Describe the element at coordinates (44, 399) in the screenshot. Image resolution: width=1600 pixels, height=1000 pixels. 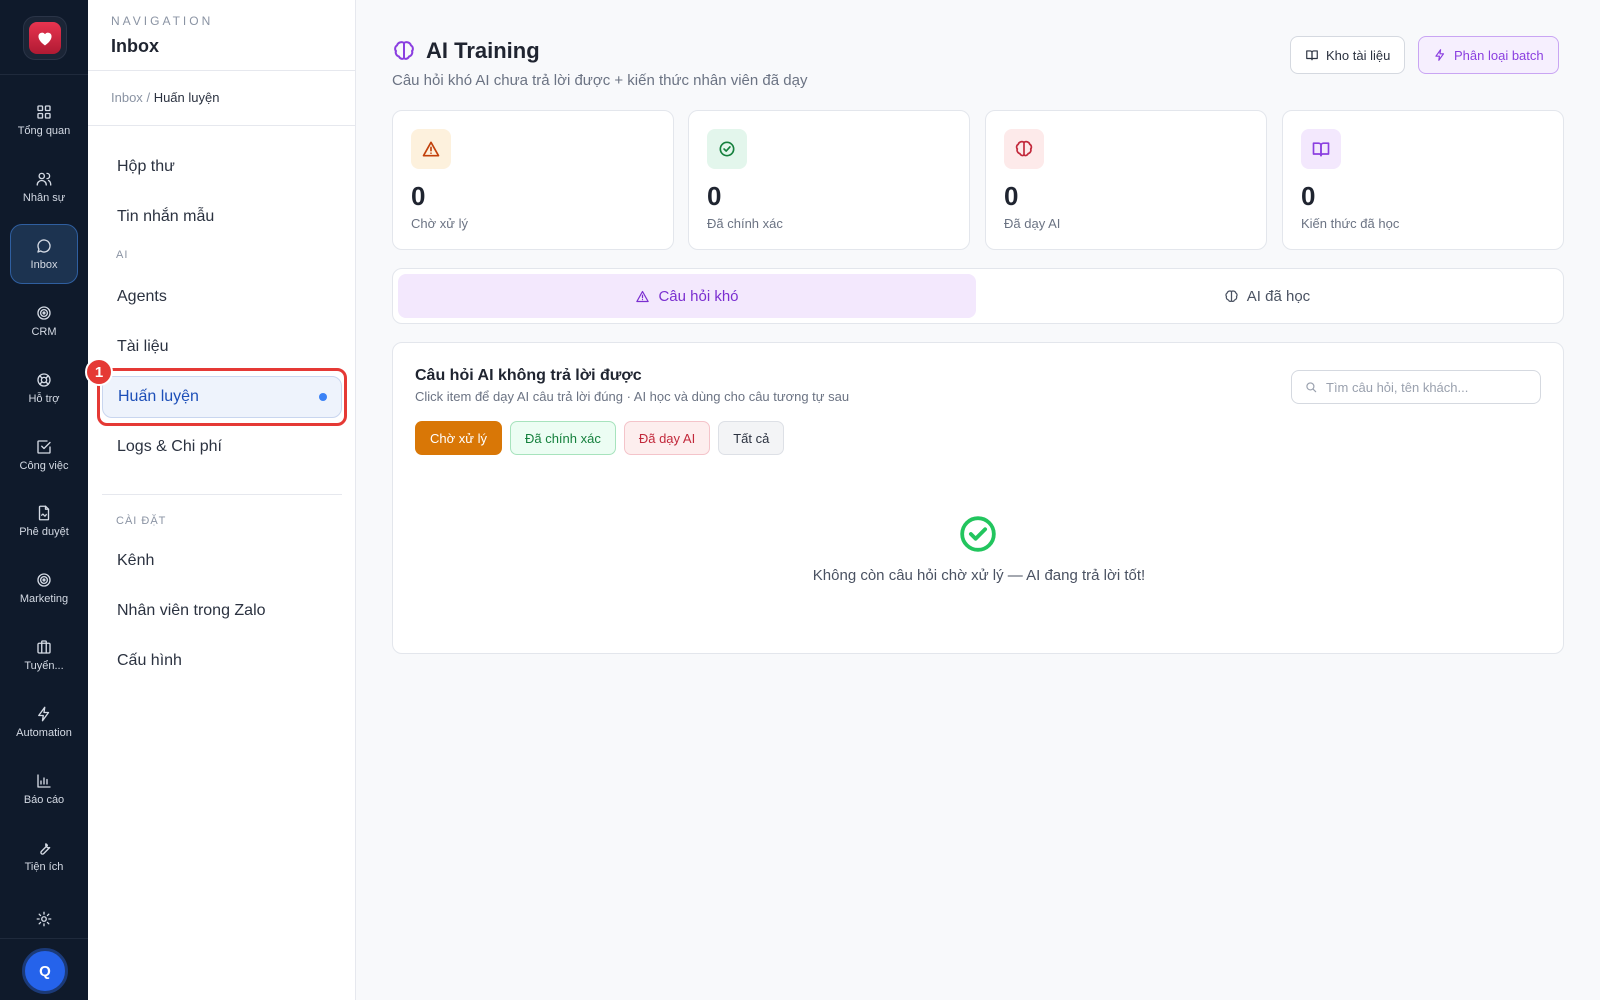
I see `rail-item-label: Hỗ trợ` at that location.